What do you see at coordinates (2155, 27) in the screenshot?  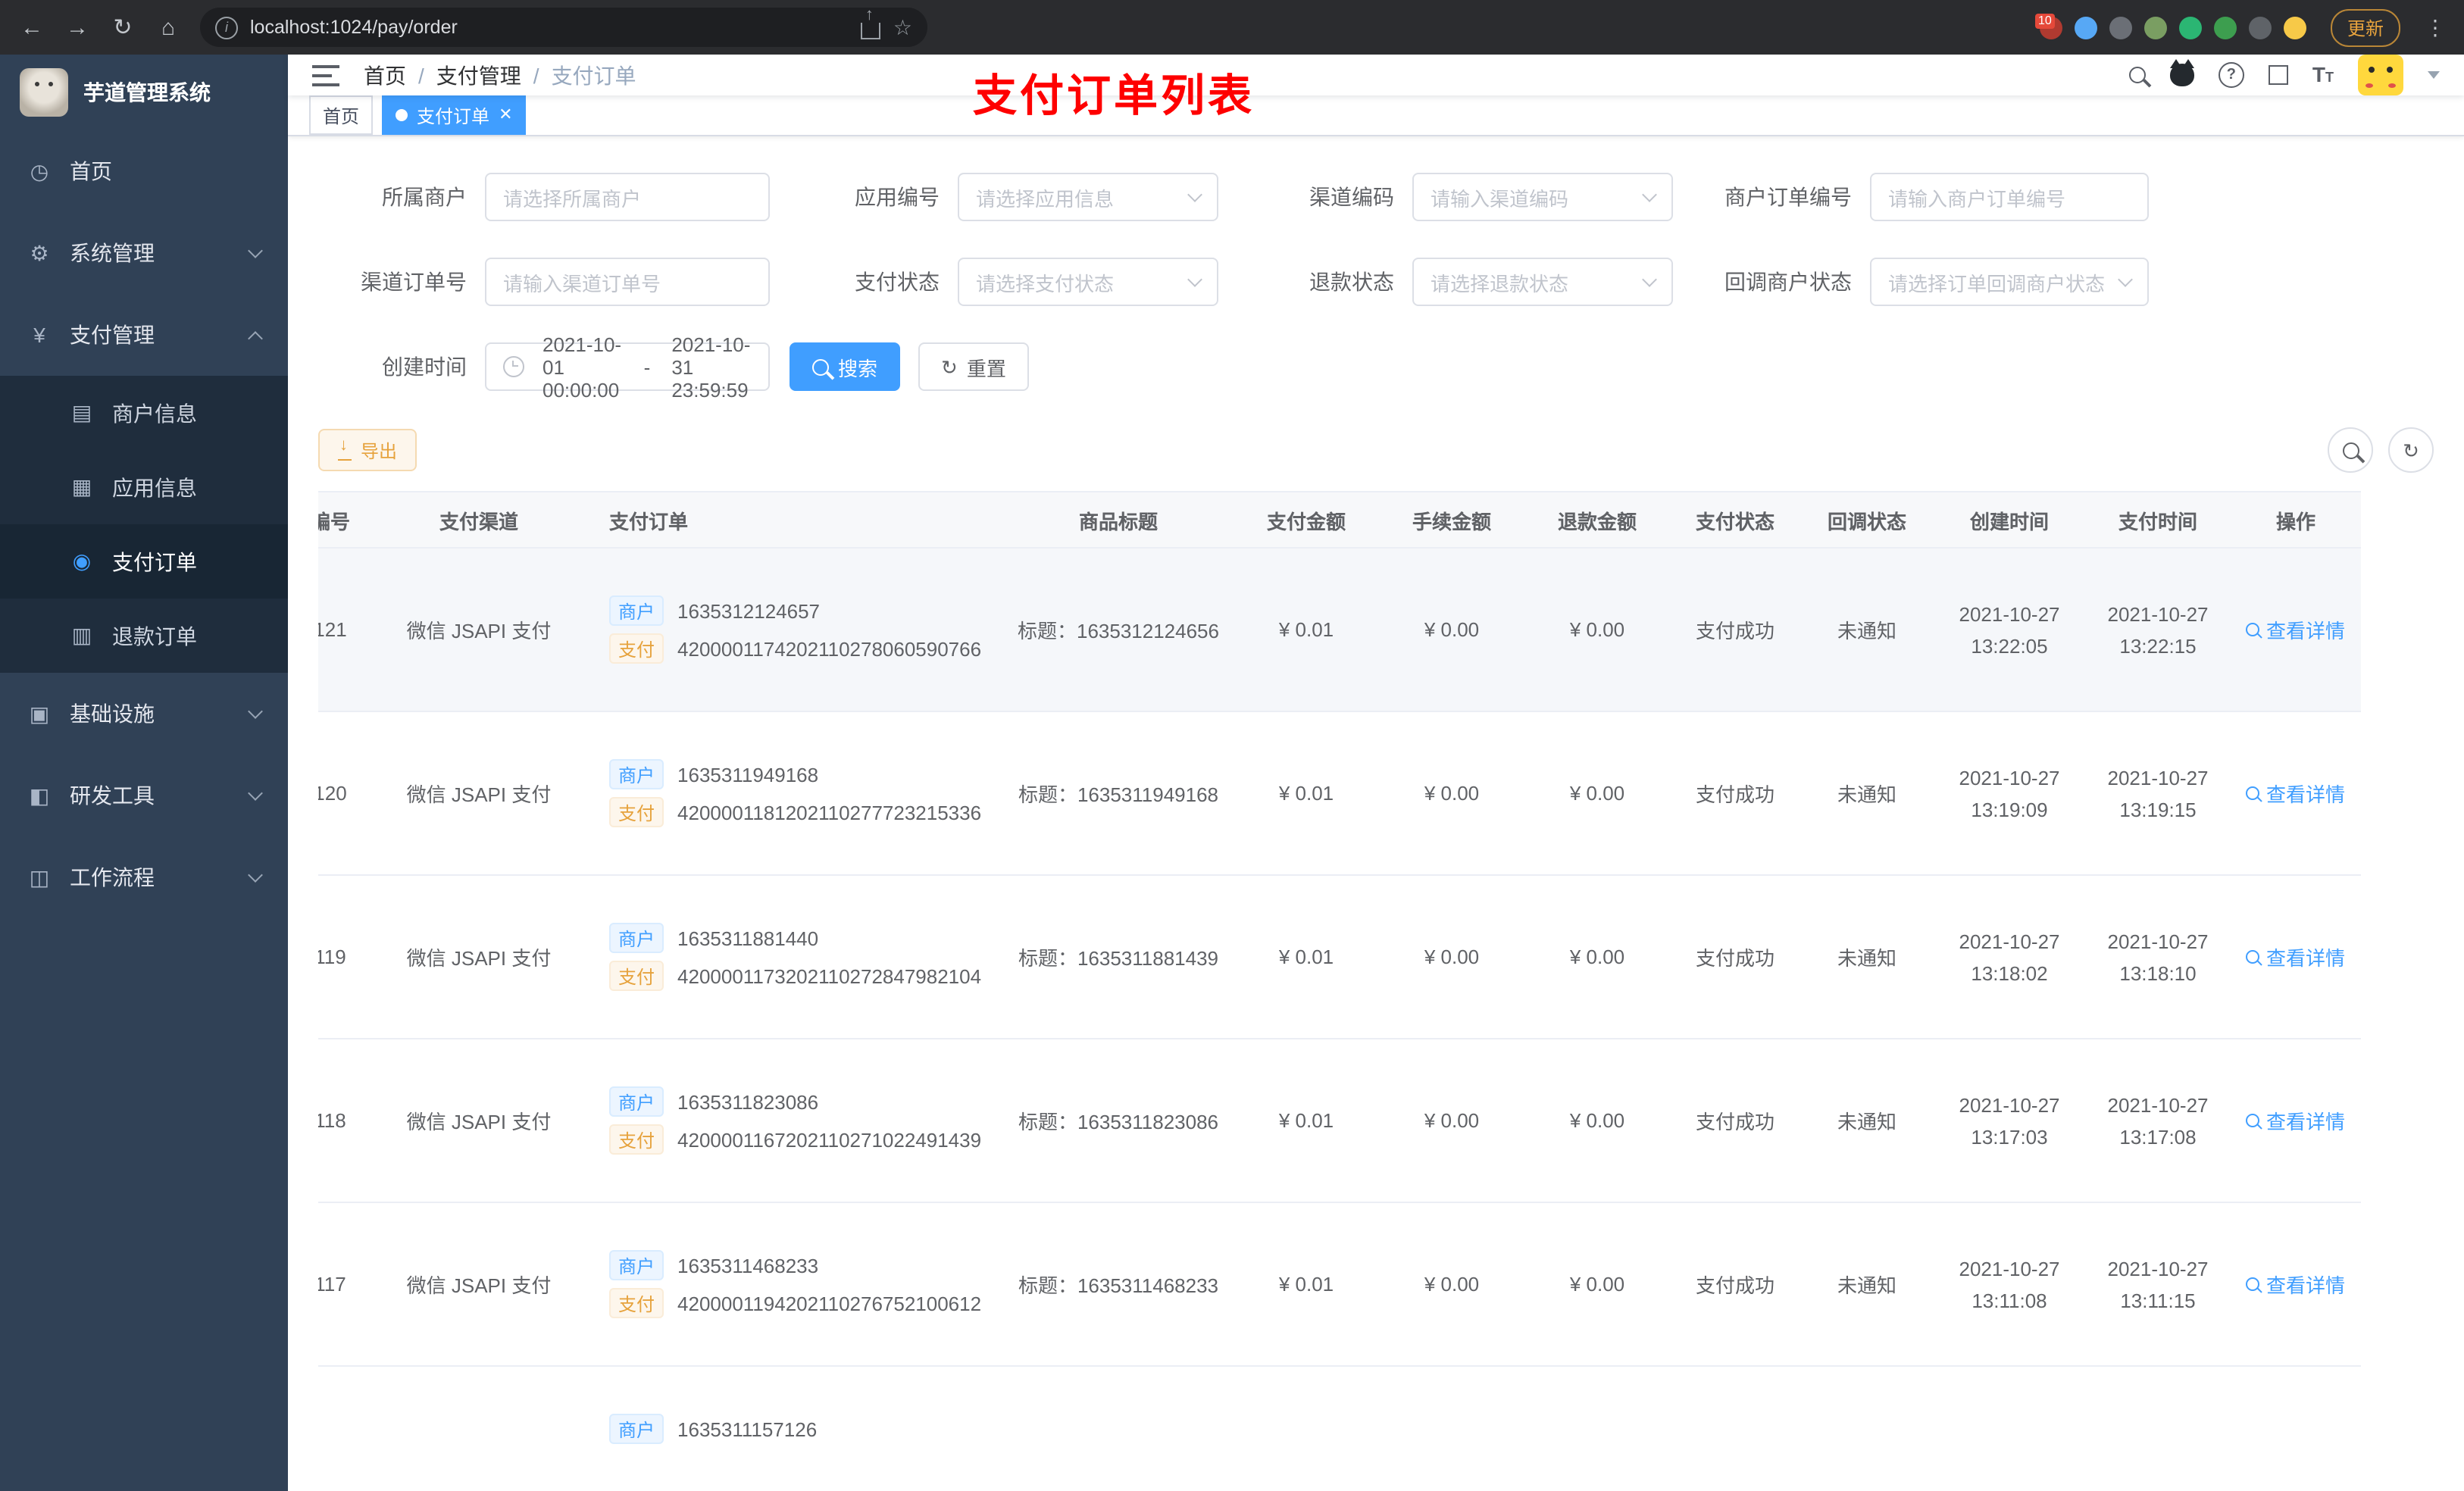 I see `extension-icon-olive-circle` at bounding box center [2155, 27].